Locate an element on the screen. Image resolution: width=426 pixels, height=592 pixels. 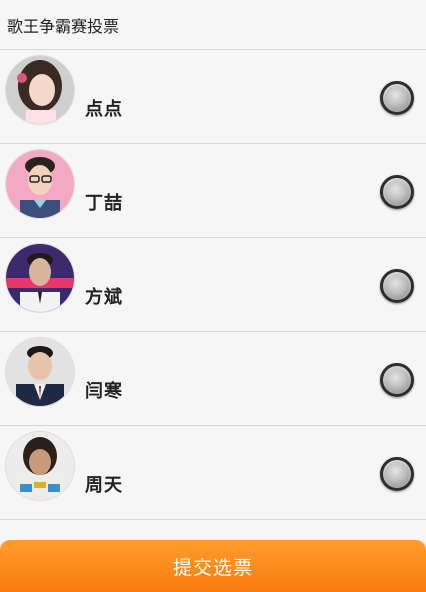
candidate-name: 丁喆 is located at coordinates (104, 203).